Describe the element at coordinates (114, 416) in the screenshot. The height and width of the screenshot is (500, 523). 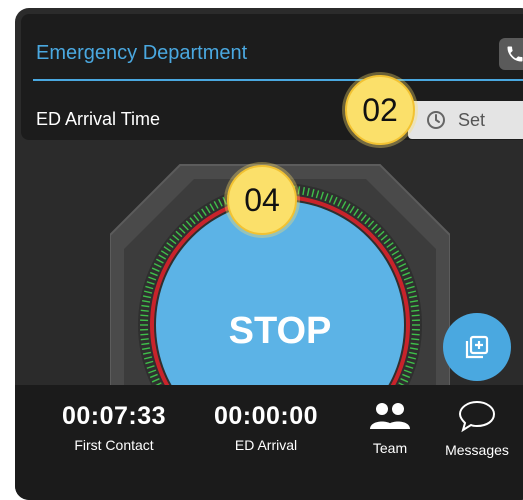
I see `first-contact-value: 00:07:33` at that location.